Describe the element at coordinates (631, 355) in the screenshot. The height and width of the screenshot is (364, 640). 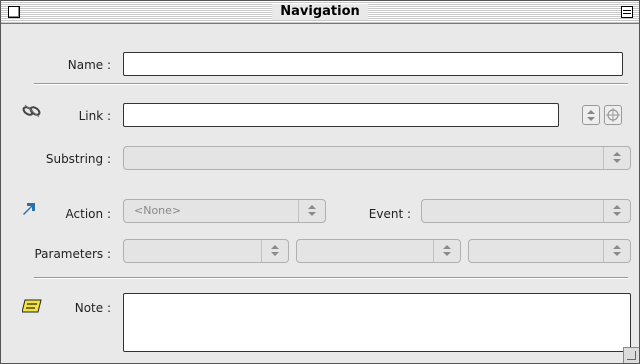
I see `resize-grip-icon` at that location.